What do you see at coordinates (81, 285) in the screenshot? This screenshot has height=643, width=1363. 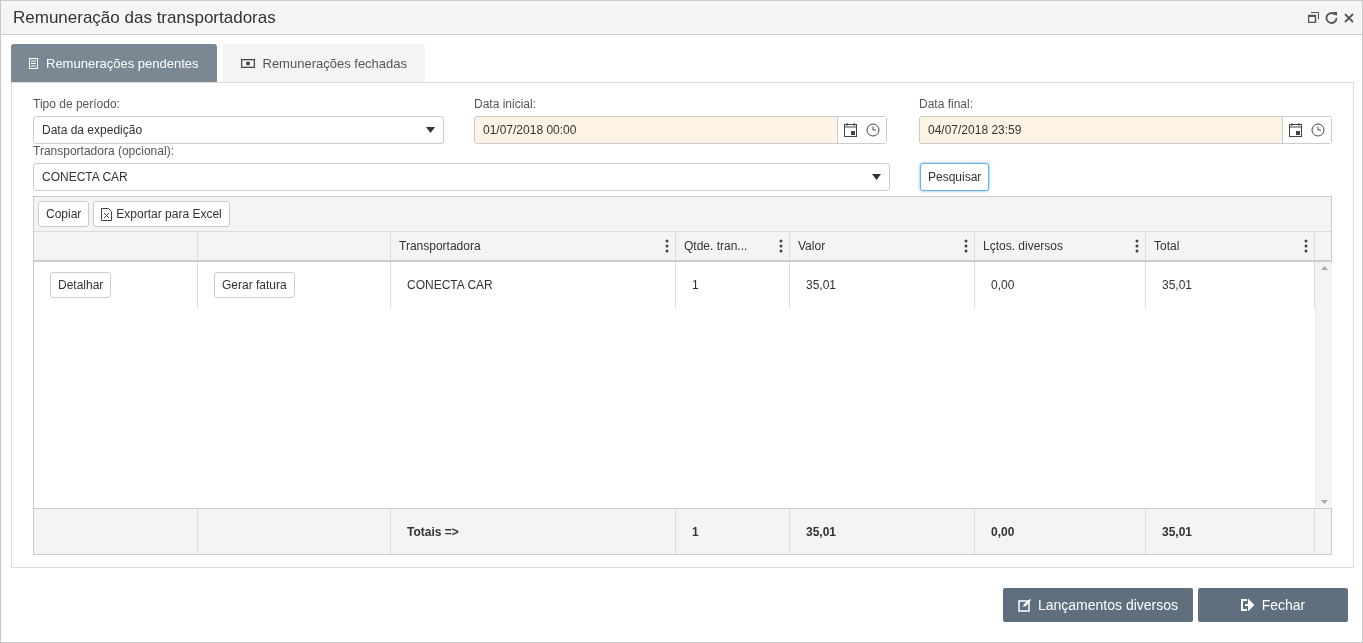 I see `detail-button: Detalhar` at bounding box center [81, 285].